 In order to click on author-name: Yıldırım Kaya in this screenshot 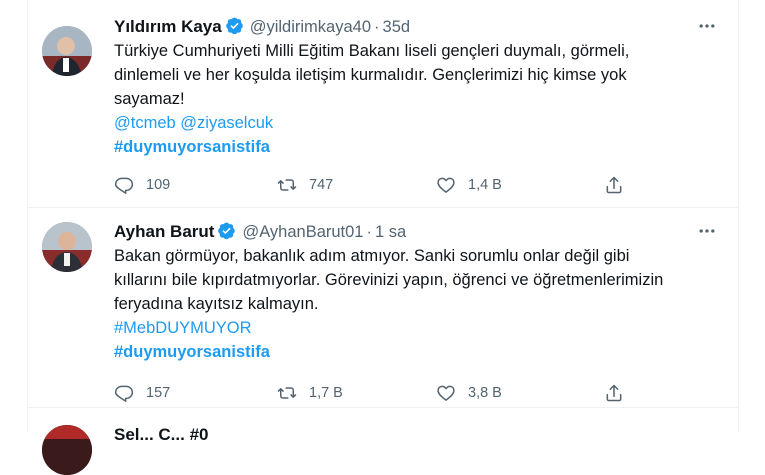, I will do `click(168, 26)`.